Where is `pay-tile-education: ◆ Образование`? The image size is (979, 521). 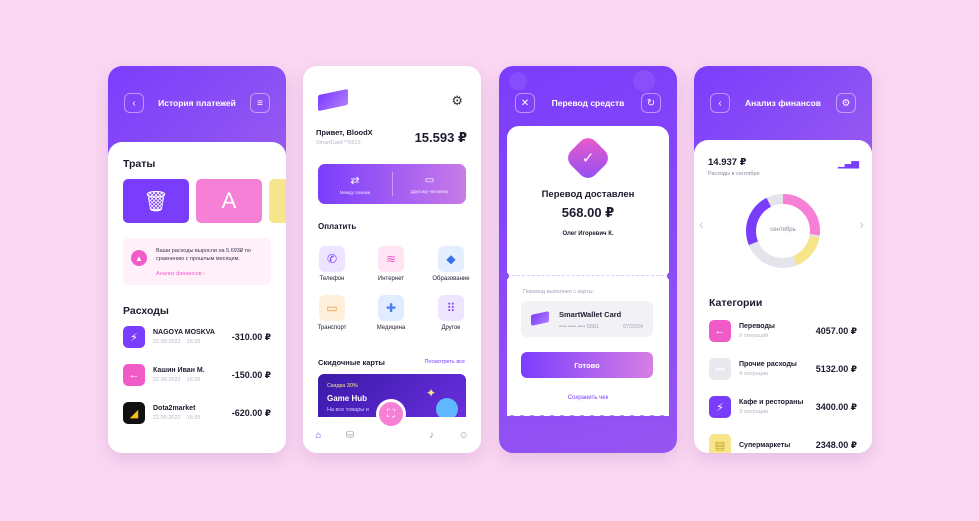 pay-tile-education: ◆ Образование is located at coordinates (451, 264).